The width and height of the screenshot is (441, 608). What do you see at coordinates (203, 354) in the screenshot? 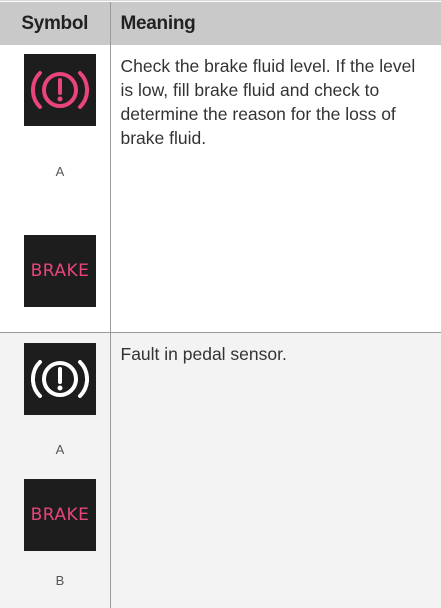
I see `meaning-text: Fault in pedal sensor.` at bounding box center [203, 354].